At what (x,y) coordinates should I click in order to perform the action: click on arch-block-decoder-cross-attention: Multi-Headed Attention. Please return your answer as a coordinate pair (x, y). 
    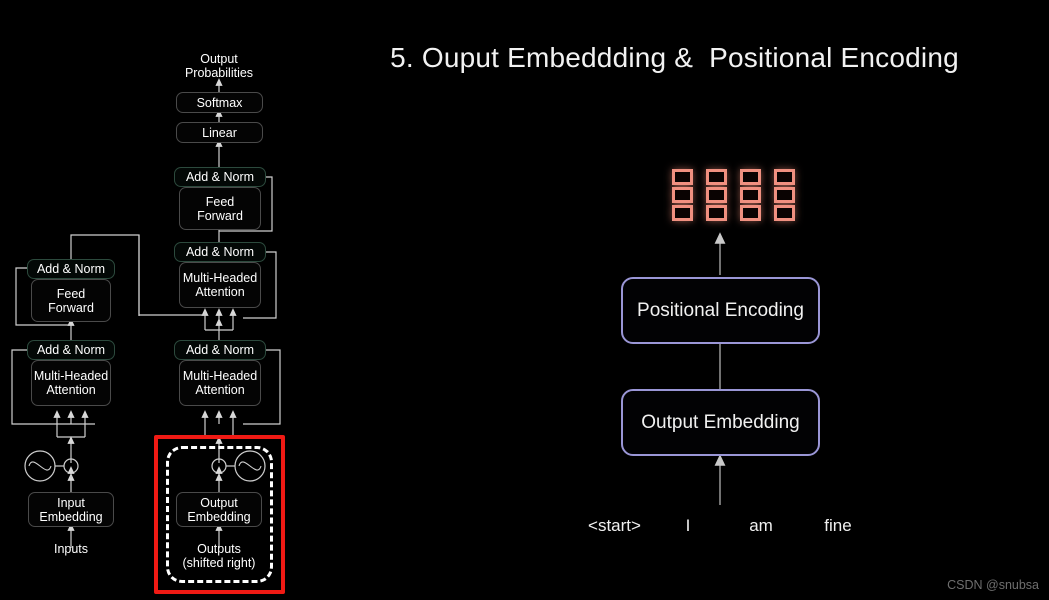
    Looking at the image, I should click on (220, 285).